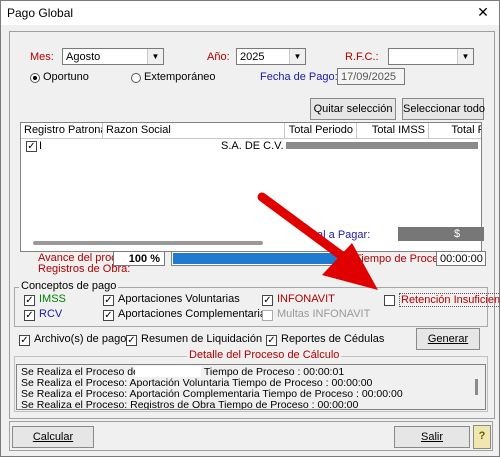 This screenshot has width=500, height=457. Describe the element at coordinates (302, 226) in the screenshot. I see `arrow-shaft` at that location.